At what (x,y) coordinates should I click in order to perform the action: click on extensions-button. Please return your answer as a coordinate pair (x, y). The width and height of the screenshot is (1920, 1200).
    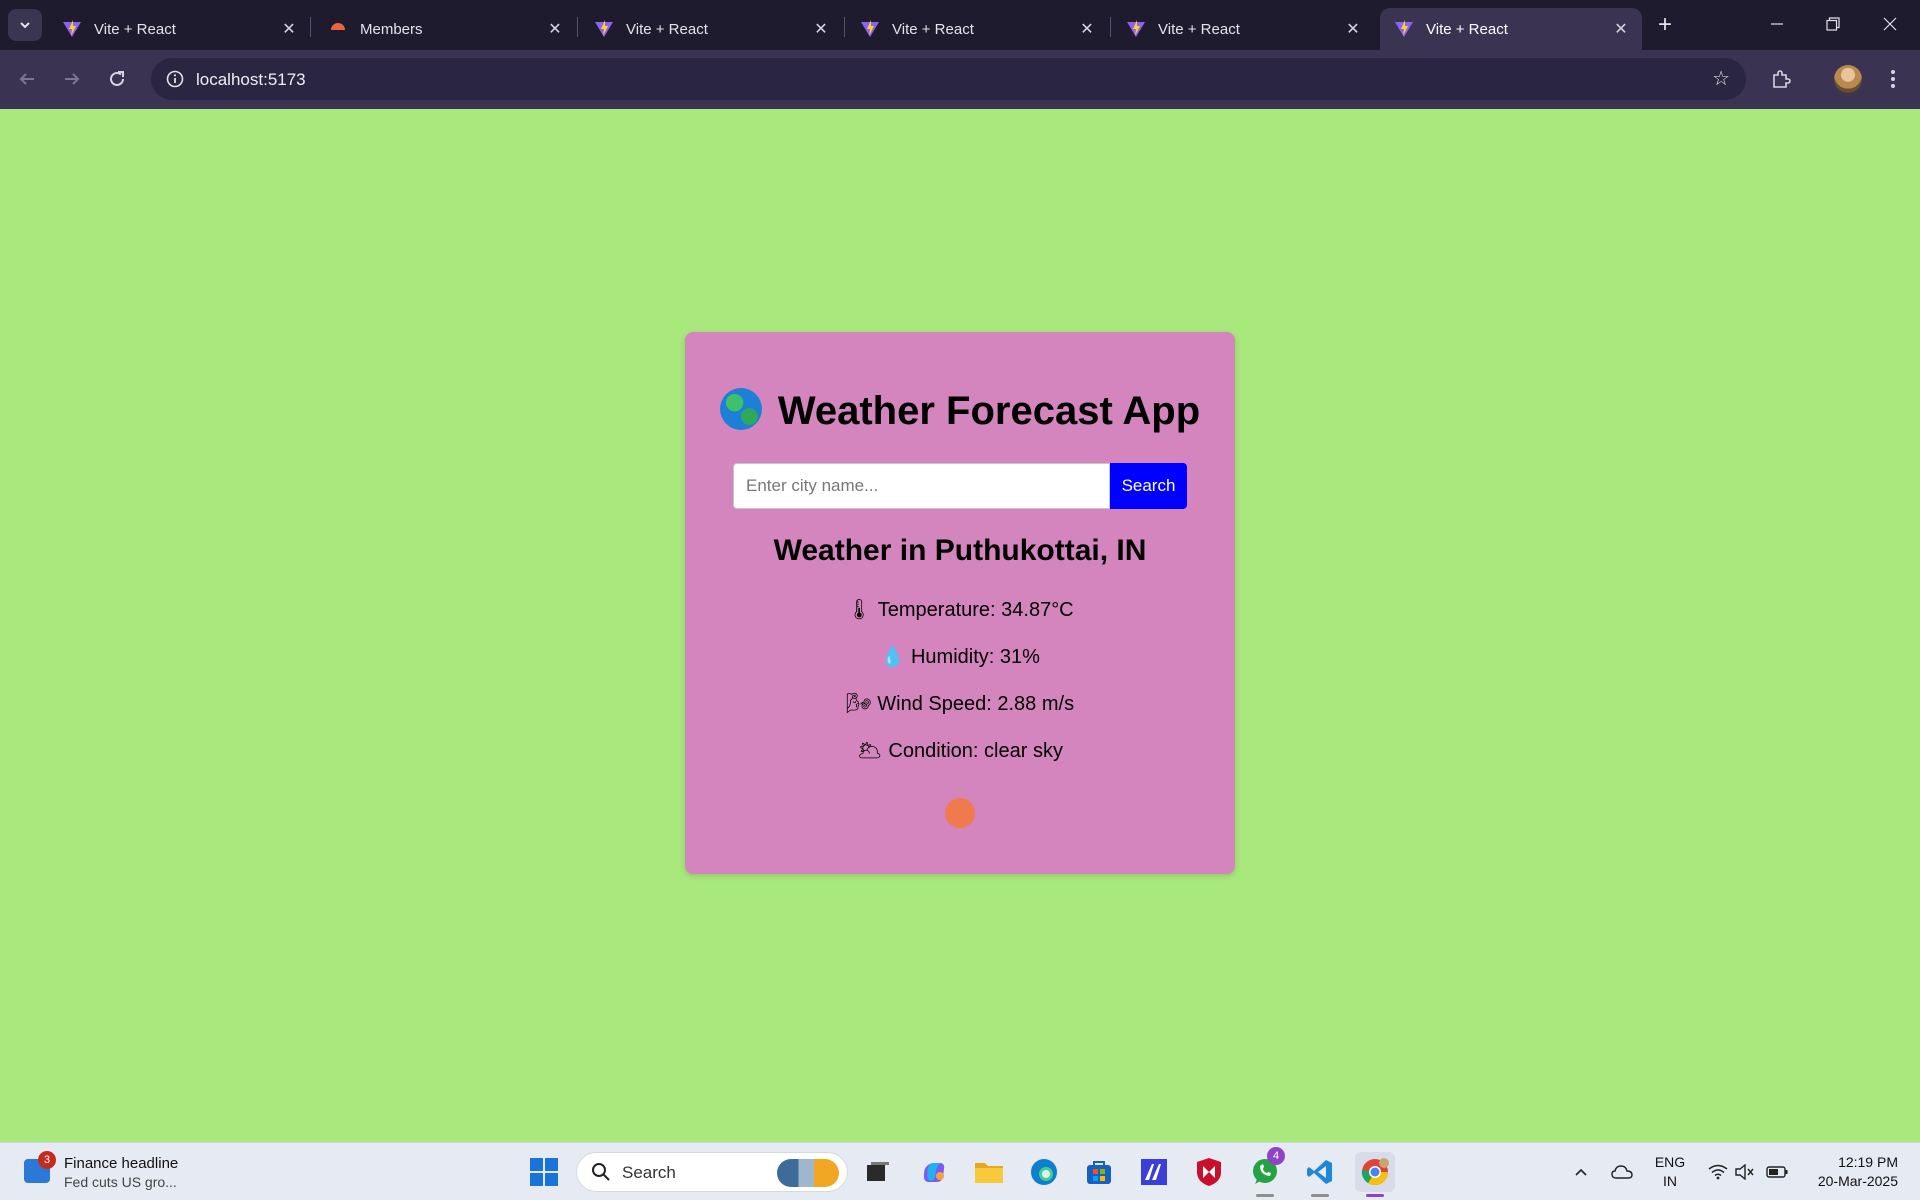
    Looking at the image, I should click on (1781, 79).